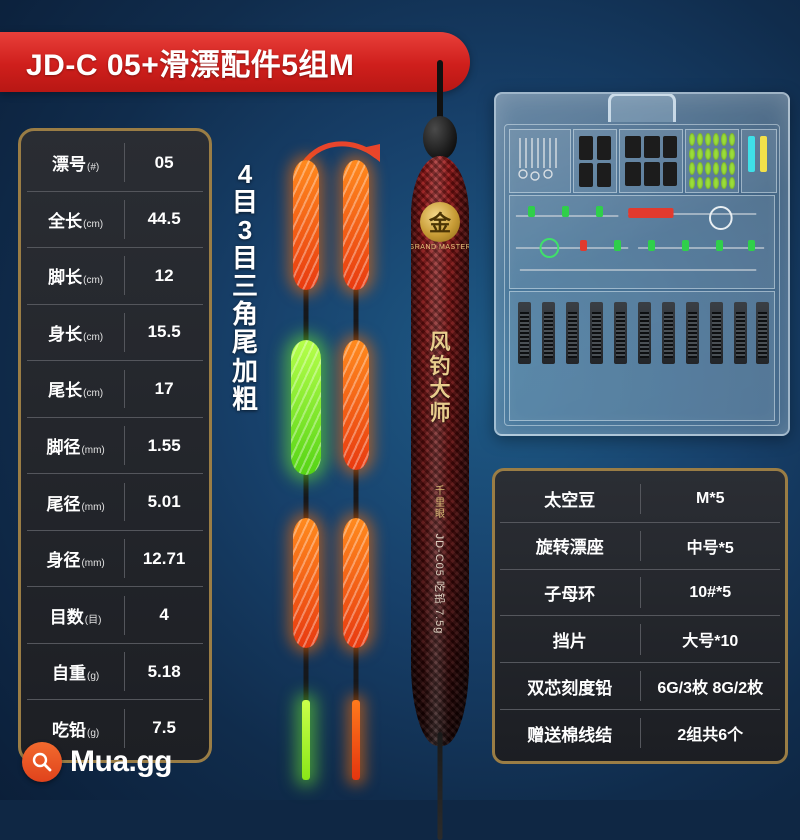 The height and width of the screenshot is (840, 800). Describe the element at coordinates (440, 413) in the screenshot. I see `brand-char: 师` at that location.